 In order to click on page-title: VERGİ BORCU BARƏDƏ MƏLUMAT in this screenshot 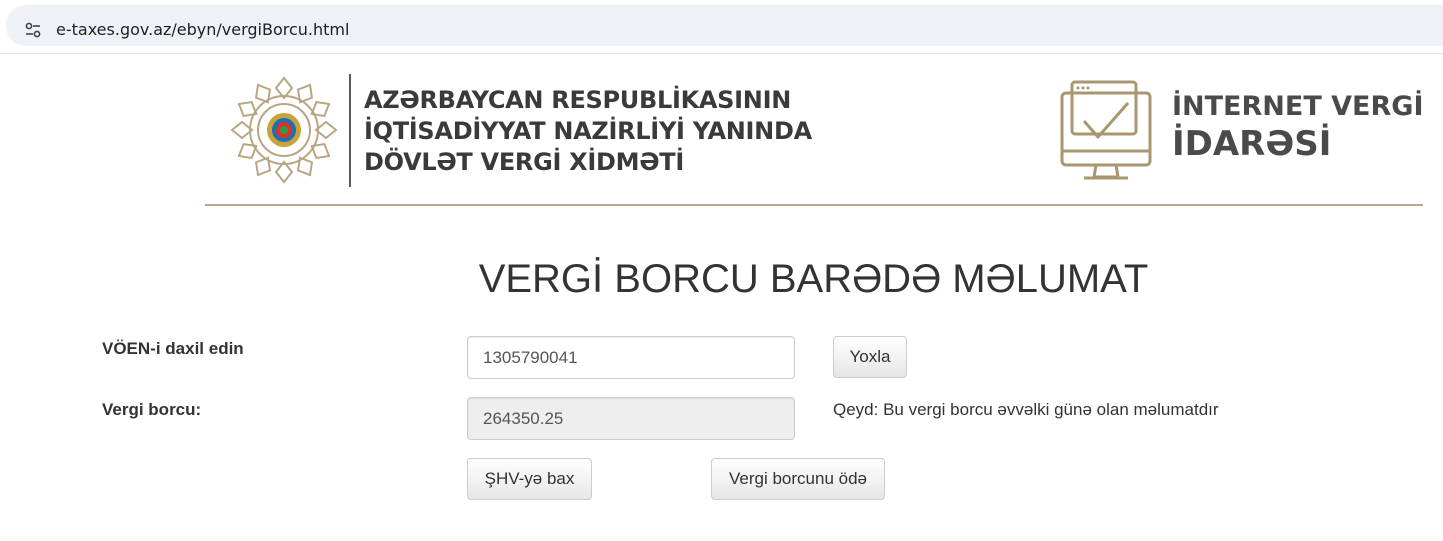, I will do `click(813, 279)`.